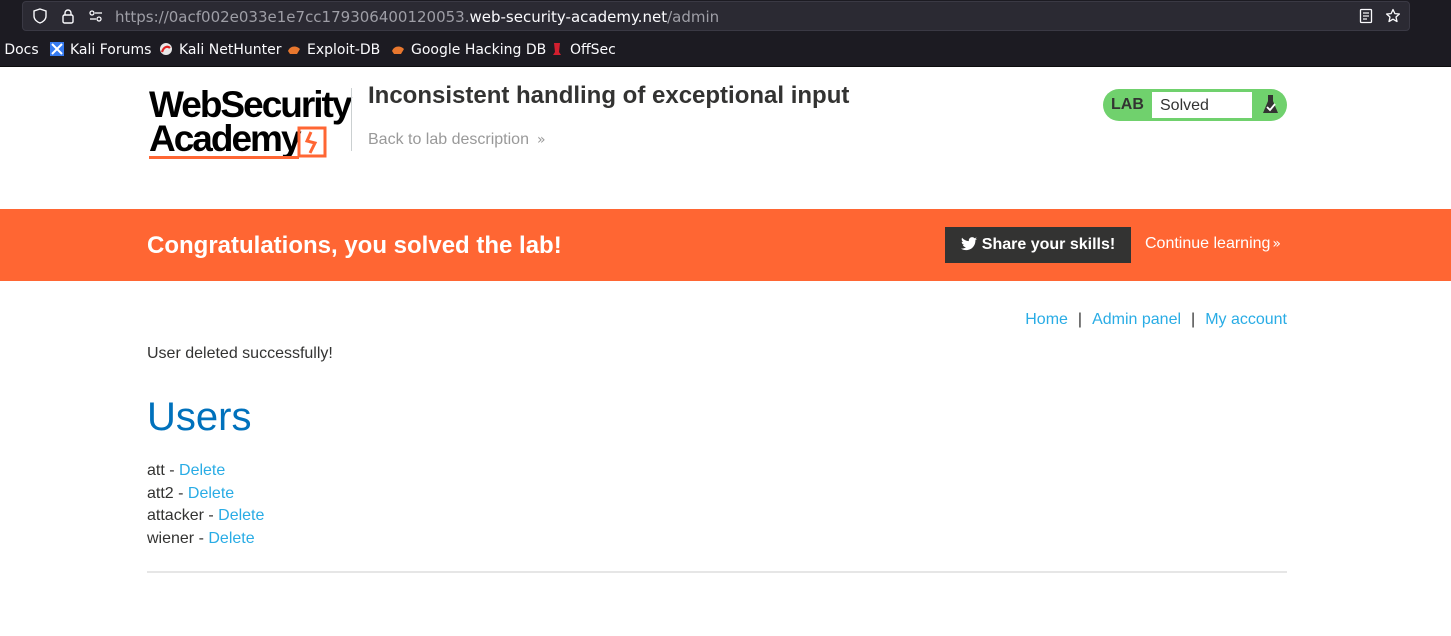 The width and height of the screenshot is (1451, 636). I want to click on back-to-lab-description-link: Back to lab description », so click(457, 140).